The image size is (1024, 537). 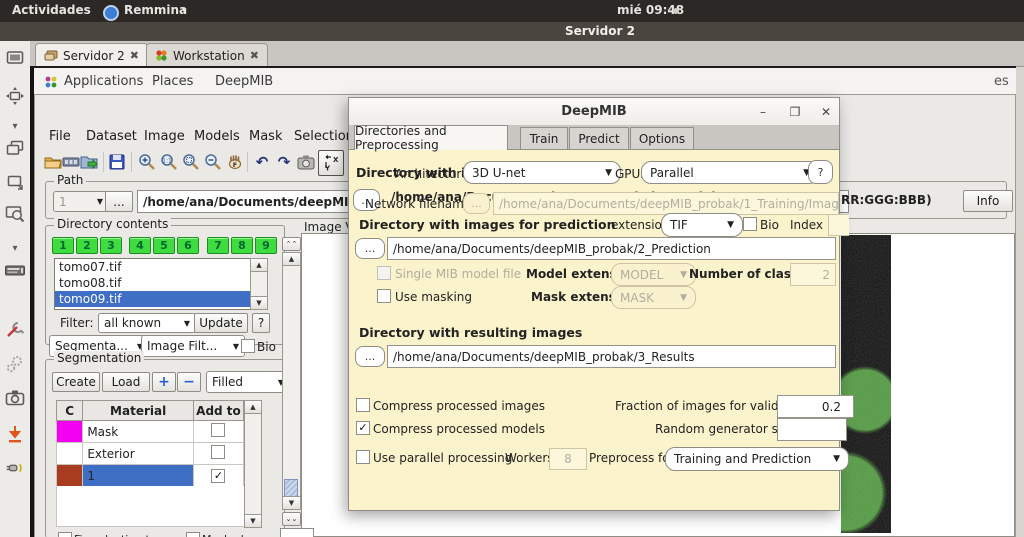 What do you see at coordinates (191, 162) in the screenshot?
I see `zoom-fit-icon` at bounding box center [191, 162].